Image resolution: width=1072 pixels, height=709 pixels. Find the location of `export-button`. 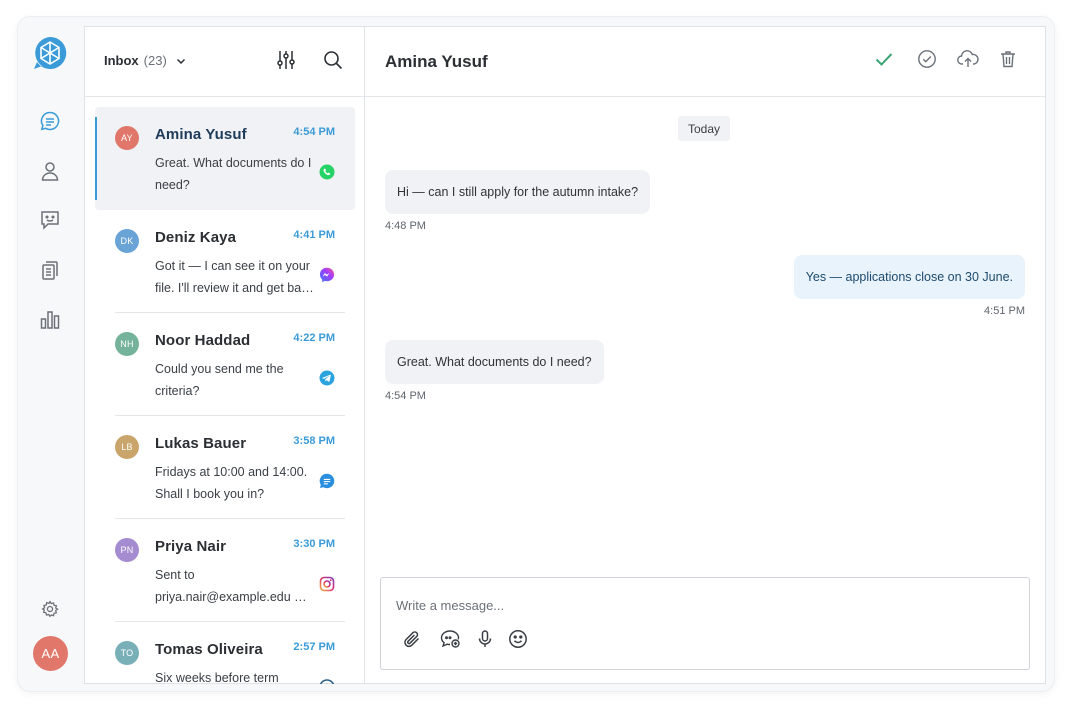

export-button is located at coordinates (968, 61).